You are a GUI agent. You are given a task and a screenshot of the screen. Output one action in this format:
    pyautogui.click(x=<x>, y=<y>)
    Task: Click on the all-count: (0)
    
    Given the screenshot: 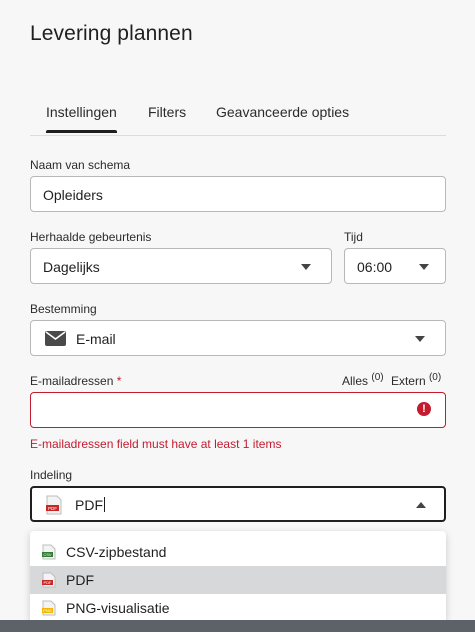 What is the action you would take?
    pyautogui.click(x=377, y=377)
    